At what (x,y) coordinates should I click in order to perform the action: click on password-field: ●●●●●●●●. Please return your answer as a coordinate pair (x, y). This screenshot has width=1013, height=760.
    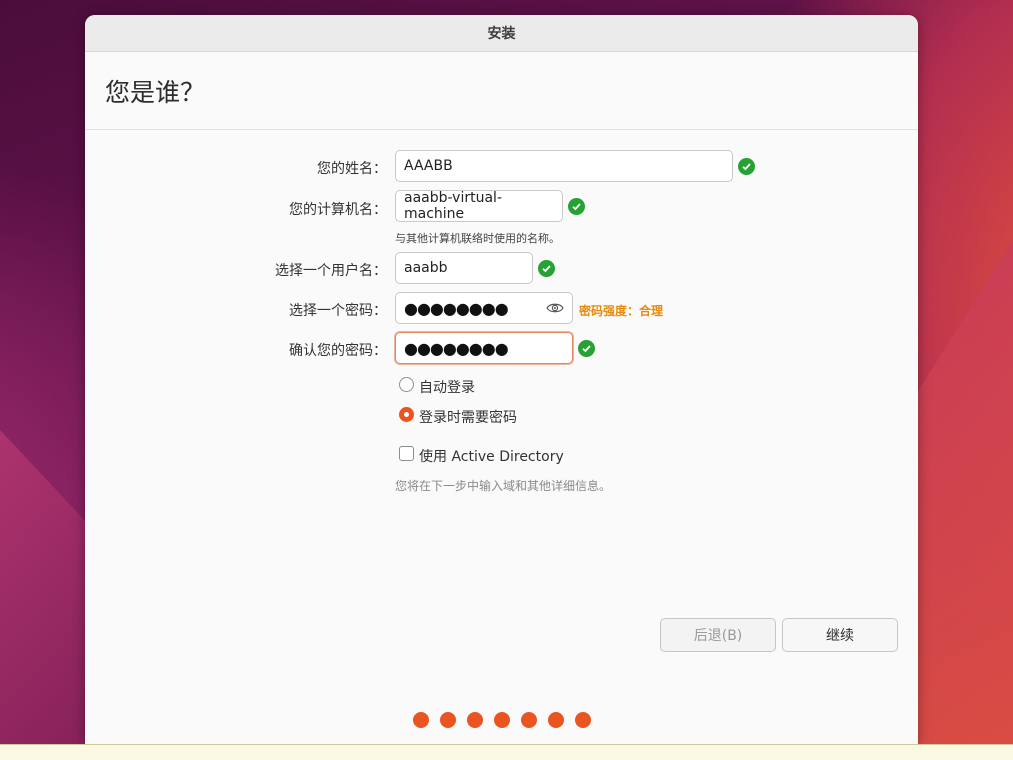
    Looking at the image, I should click on (484, 308).